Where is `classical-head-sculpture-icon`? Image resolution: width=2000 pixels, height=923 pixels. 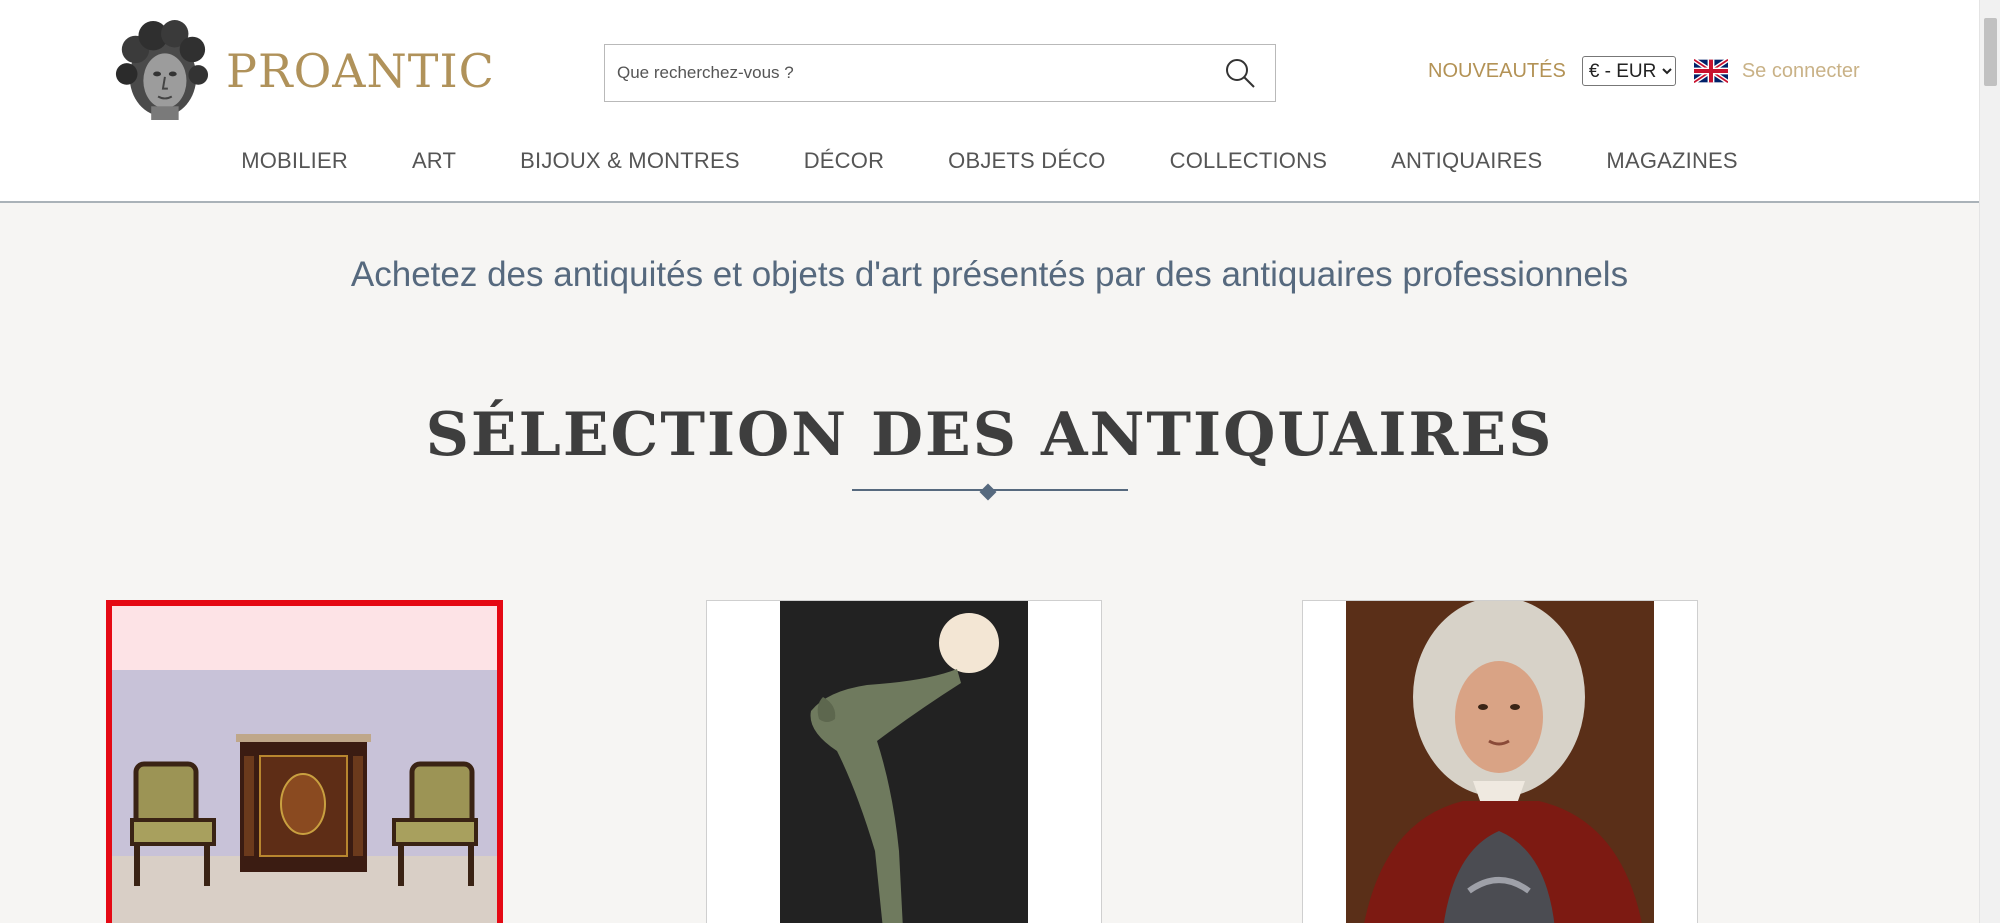 classical-head-sculpture-icon is located at coordinates (162, 70).